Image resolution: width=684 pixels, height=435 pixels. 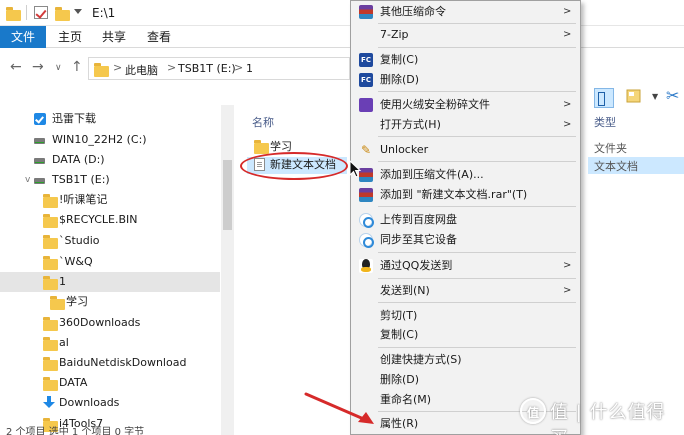 I want to click on details-pane-icon, so click(x=604, y=98).